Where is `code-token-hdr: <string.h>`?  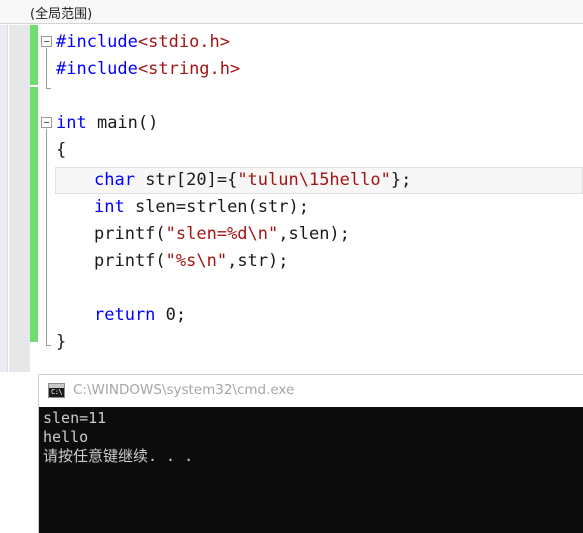 code-token-hdr: <string.h> is located at coordinates (189, 69).